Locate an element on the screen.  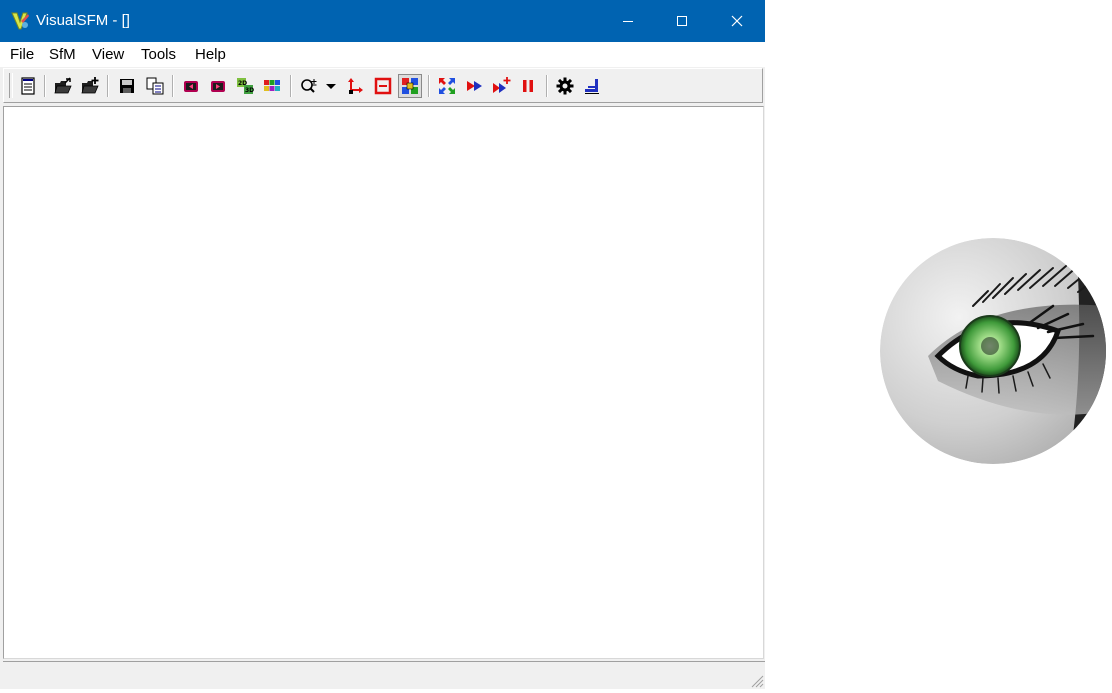
show-thumbnails-button is located at coordinates (272, 86).